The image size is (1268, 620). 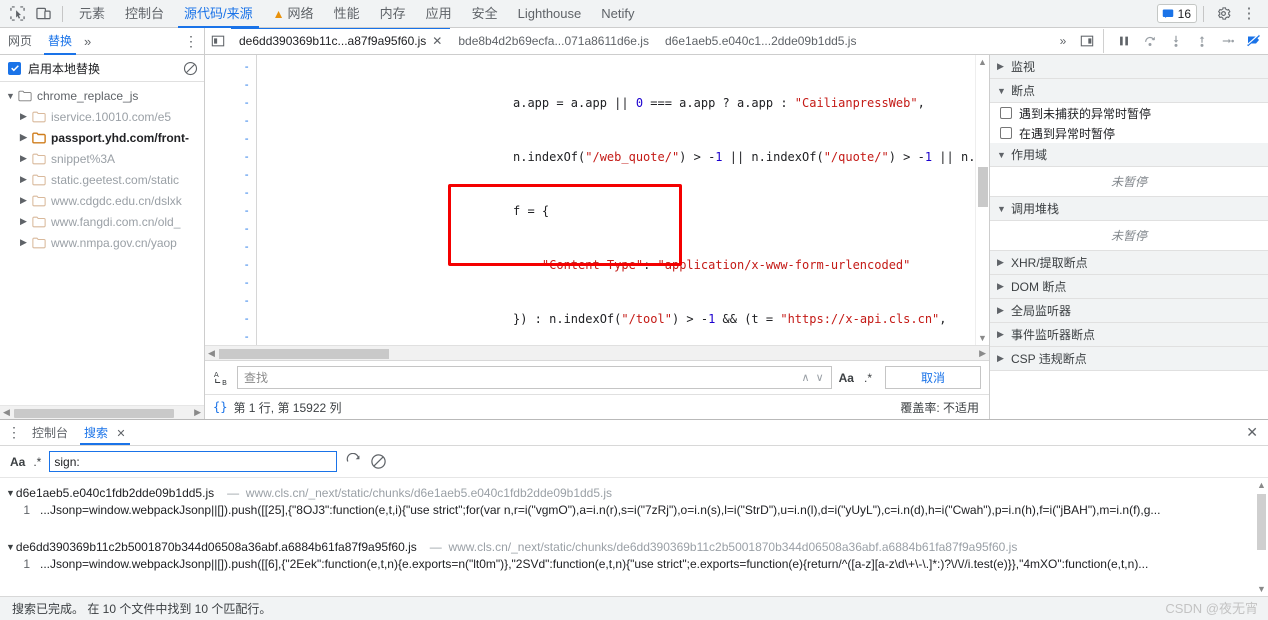 What do you see at coordinates (105, 432) in the screenshot?
I see `drawer-tab-search: 搜索 ✕` at bounding box center [105, 432].